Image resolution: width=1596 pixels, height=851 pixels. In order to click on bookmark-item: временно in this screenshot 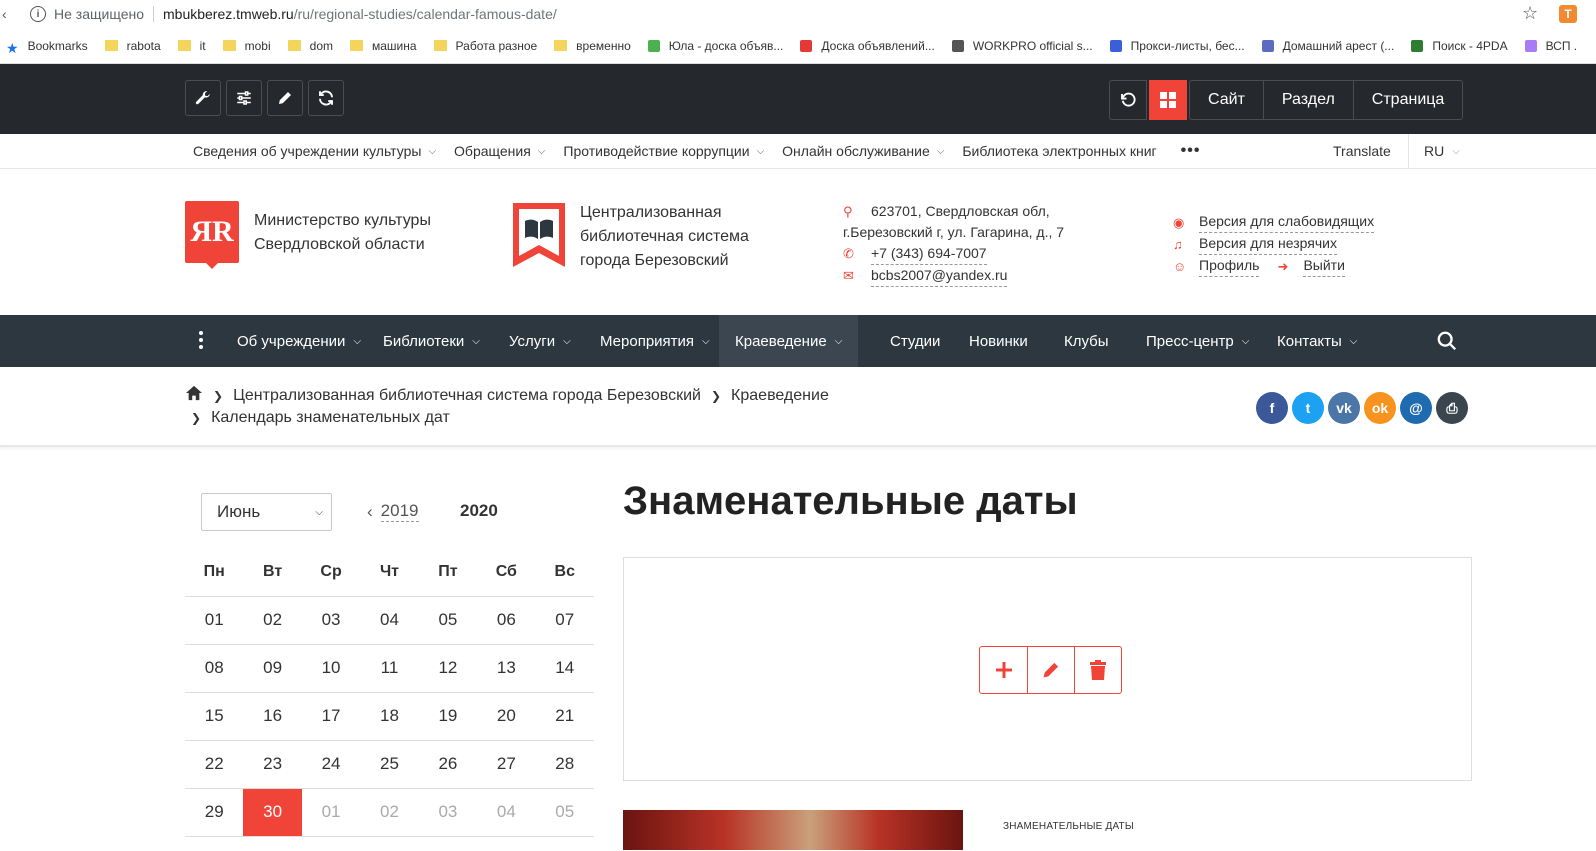, I will do `click(592, 46)`.